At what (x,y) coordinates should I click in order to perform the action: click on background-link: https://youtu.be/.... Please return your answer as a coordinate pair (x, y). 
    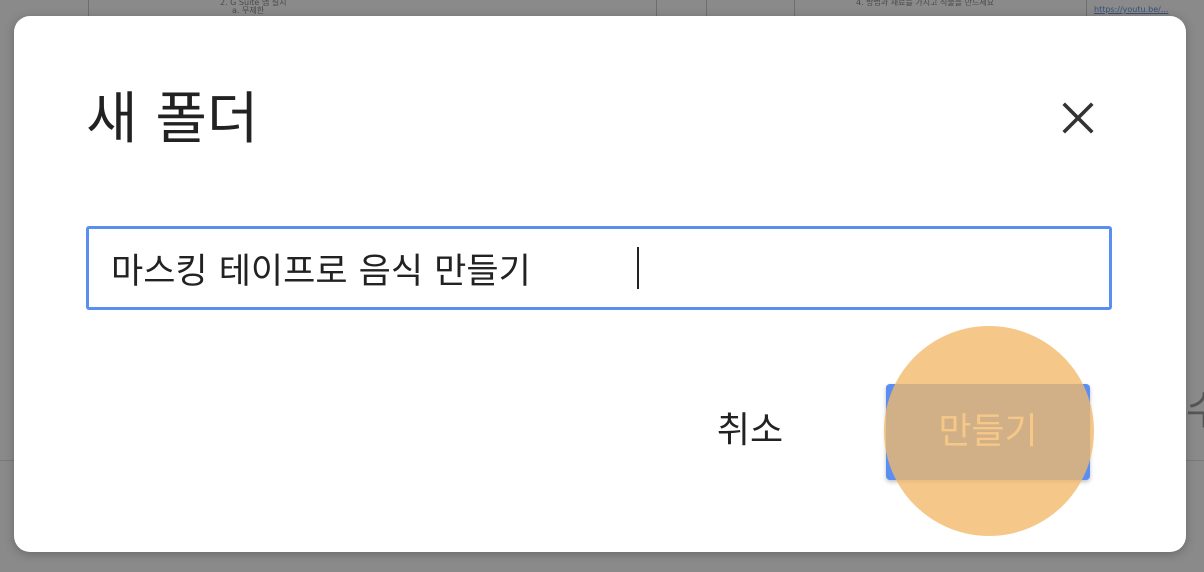
    Looking at the image, I should click on (1131, 9).